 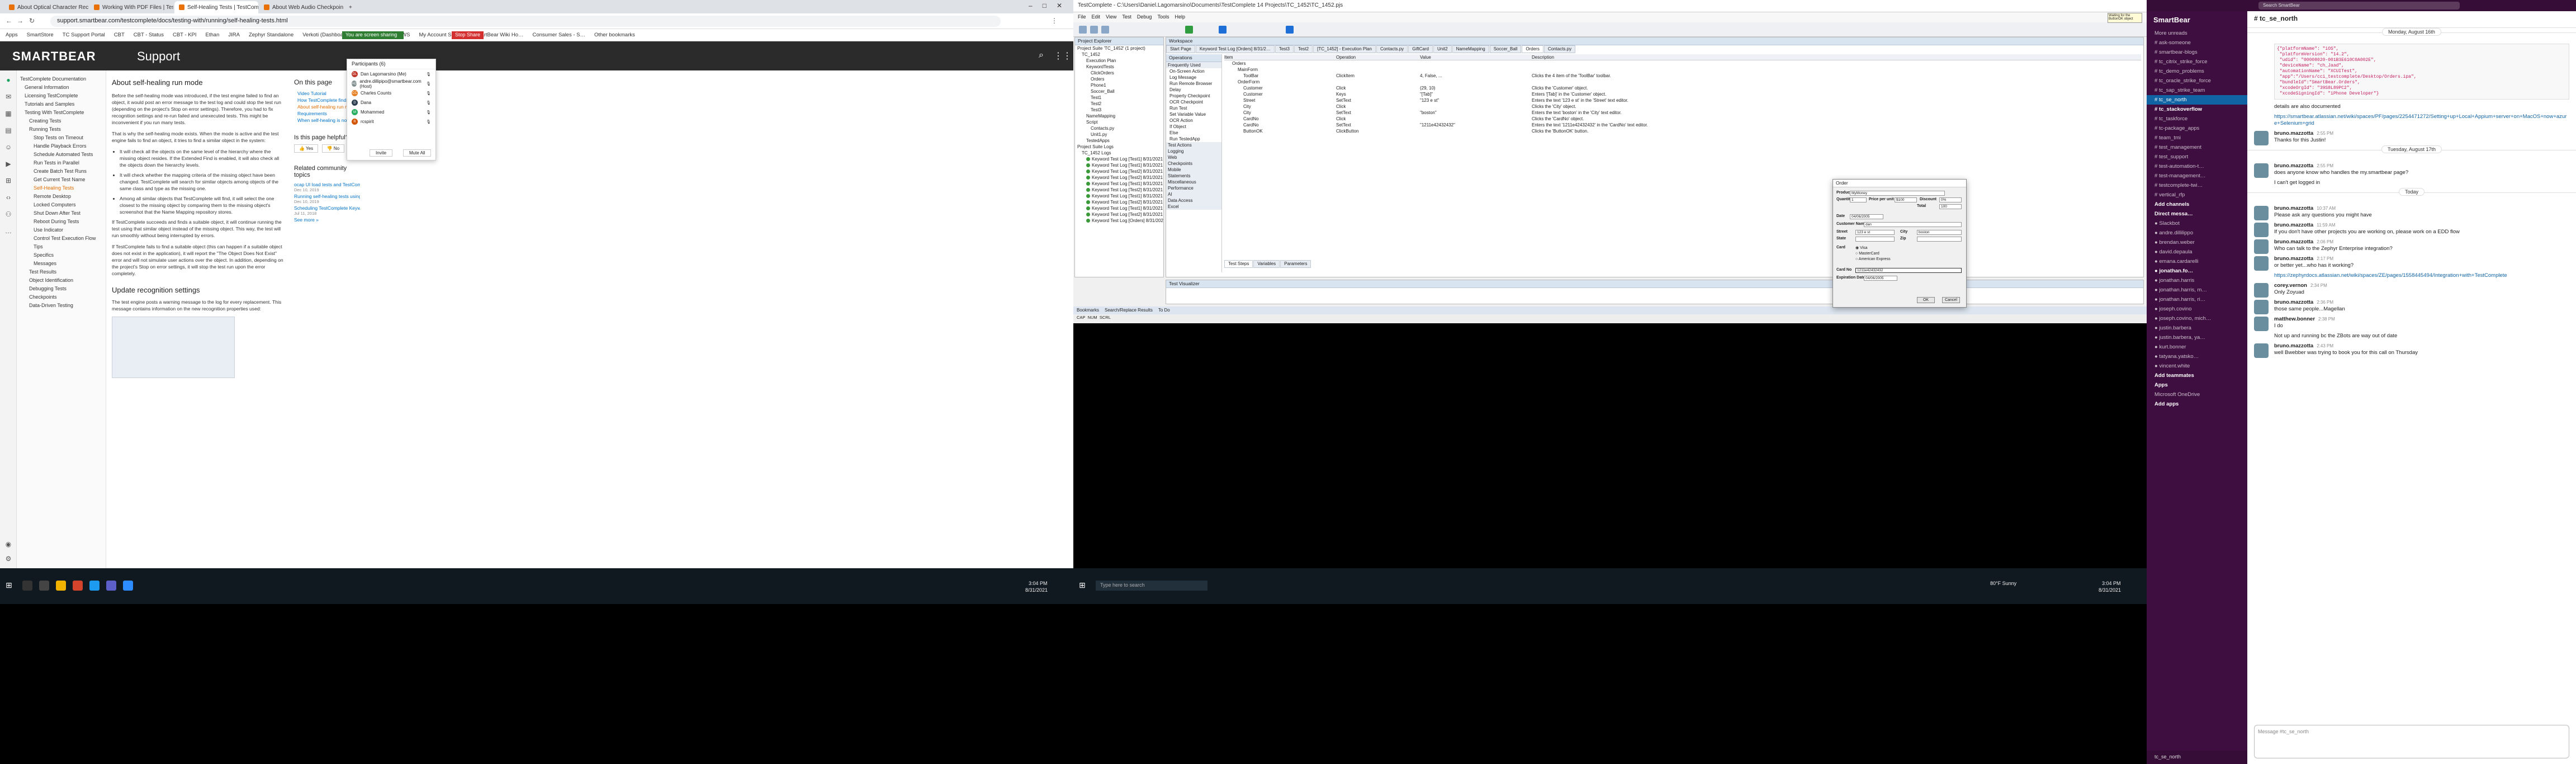 What do you see at coordinates (2326, 225) in the screenshot?
I see `message-time: 11:59 AM` at bounding box center [2326, 225].